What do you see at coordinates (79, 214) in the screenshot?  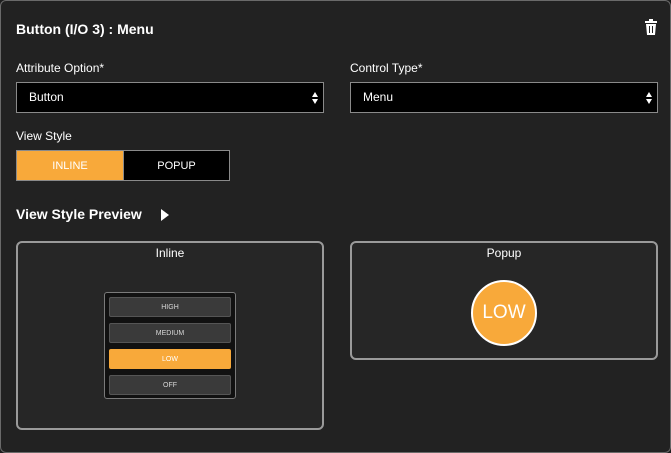 I see `preview-section-title: View Style Preview` at bounding box center [79, 214].